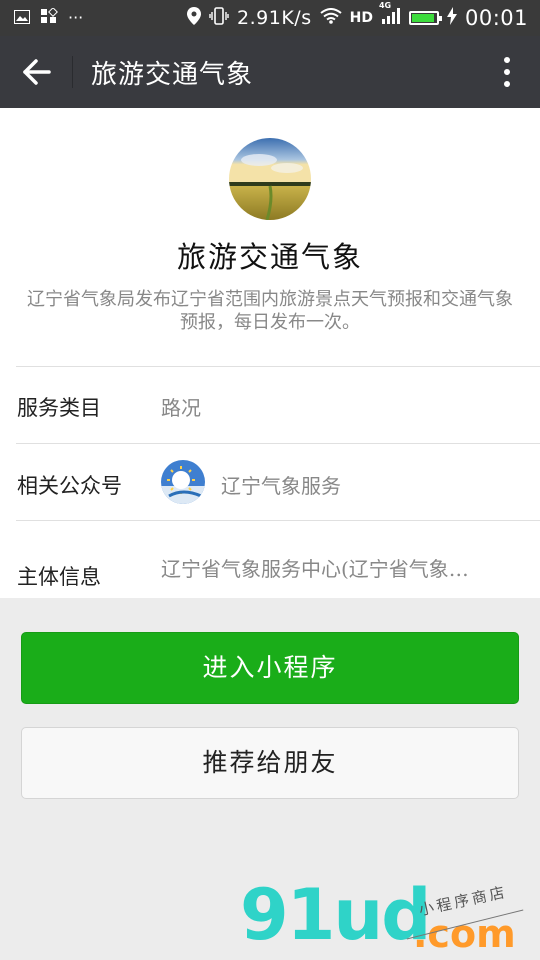 Image resolution: width=540 pixels, height=960 pixels. Describe the element at coordinates (507, 60) in the screenshot. I see `more-vertical-icon` at that location.